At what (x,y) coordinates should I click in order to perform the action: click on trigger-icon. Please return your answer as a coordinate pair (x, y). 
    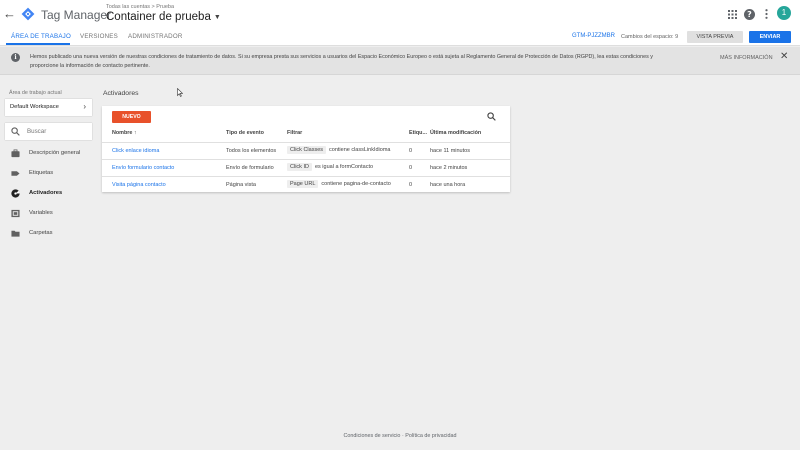
    Looking at the image, I should click on (15, 193).